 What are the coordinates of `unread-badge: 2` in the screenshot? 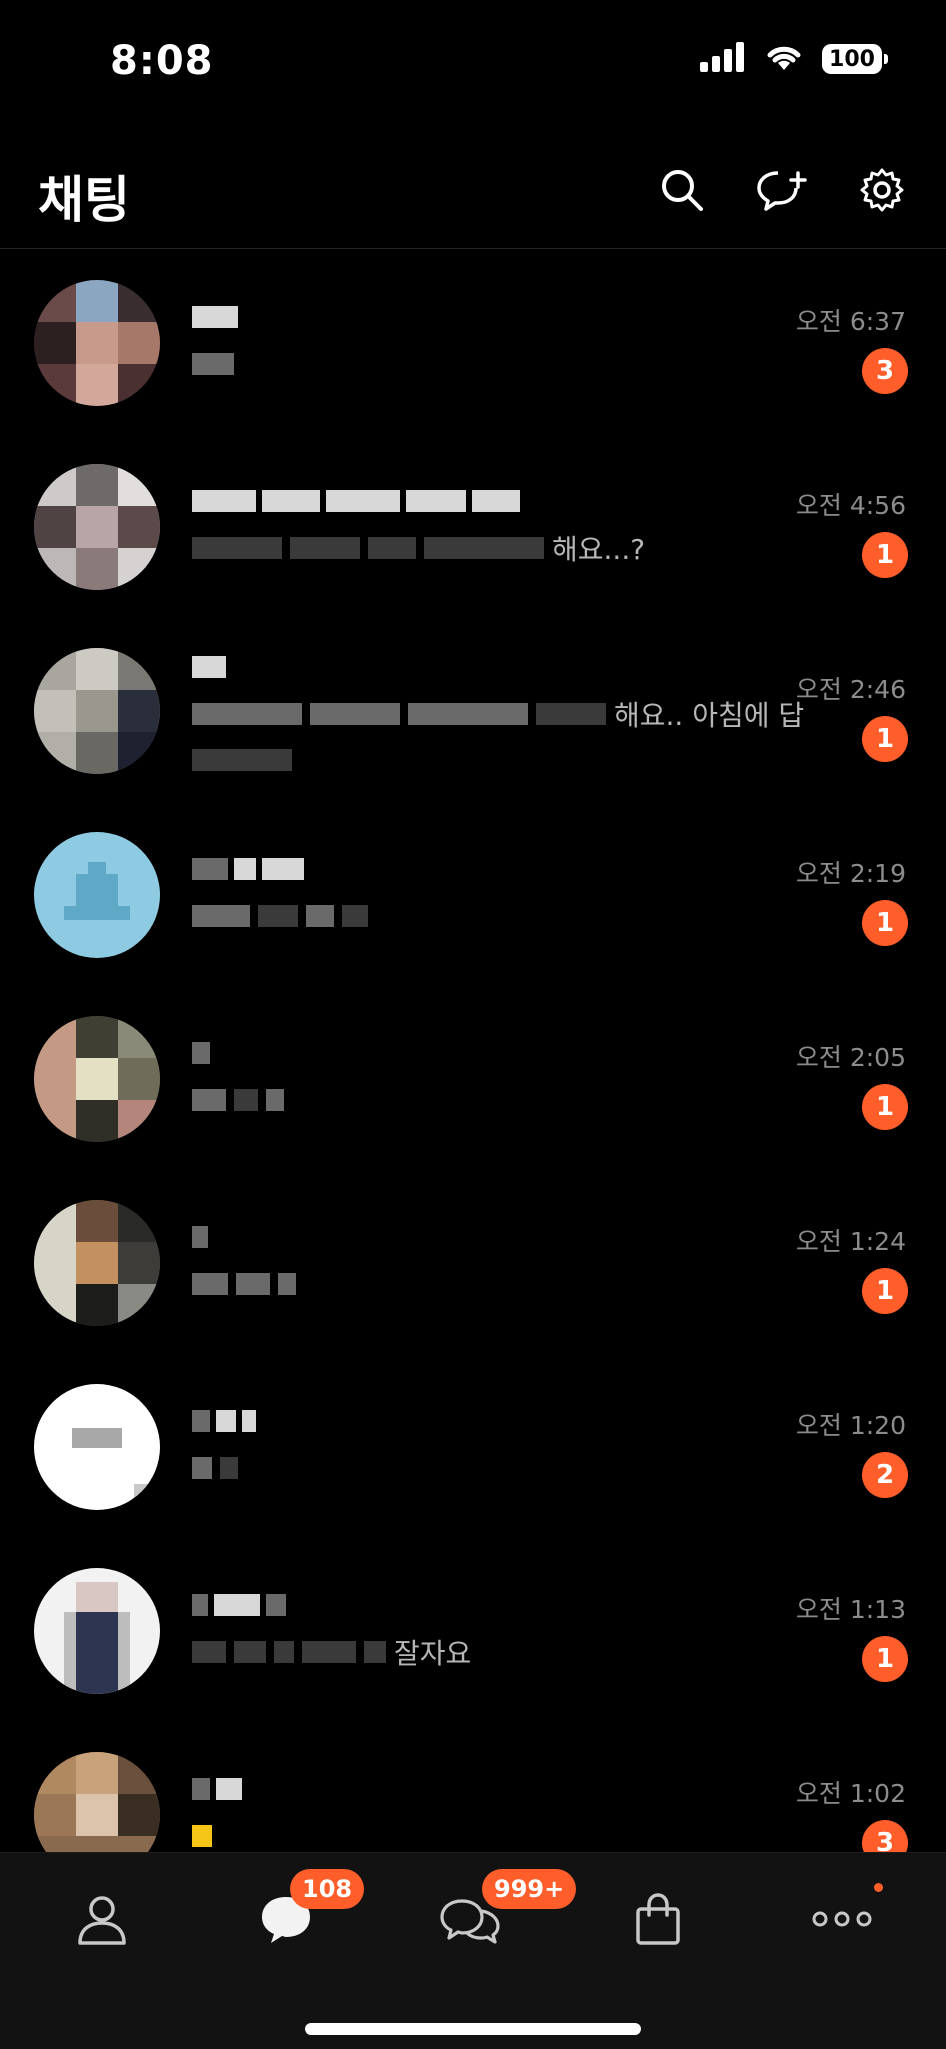 It's located at (885, 1475).